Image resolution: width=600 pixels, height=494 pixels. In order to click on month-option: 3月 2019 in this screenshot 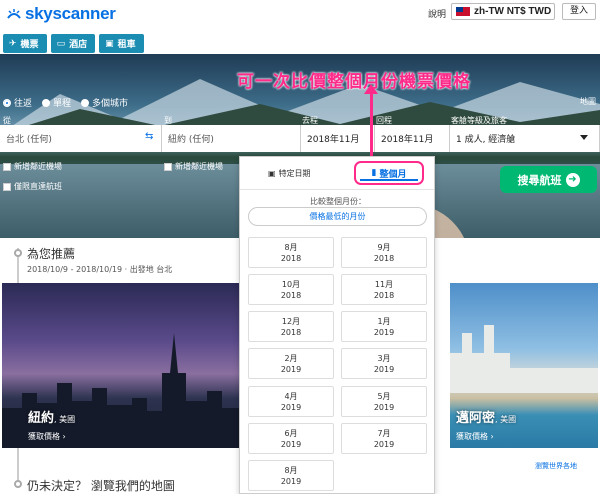, I will do `click(384, 363)`.